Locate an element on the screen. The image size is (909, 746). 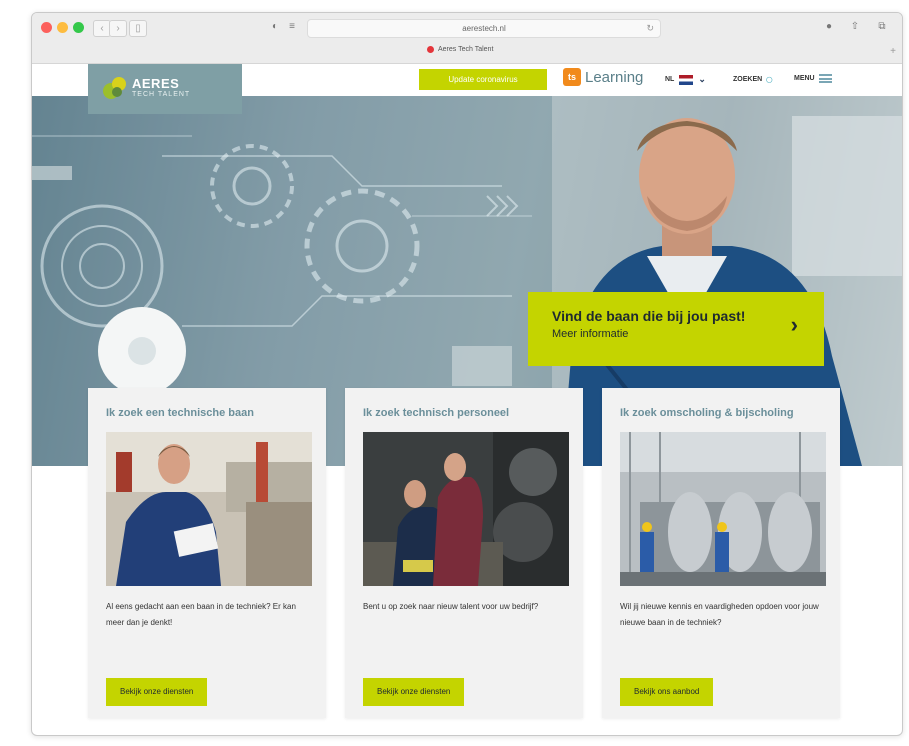
card-image-turbine is located at coordinates (723, 509).